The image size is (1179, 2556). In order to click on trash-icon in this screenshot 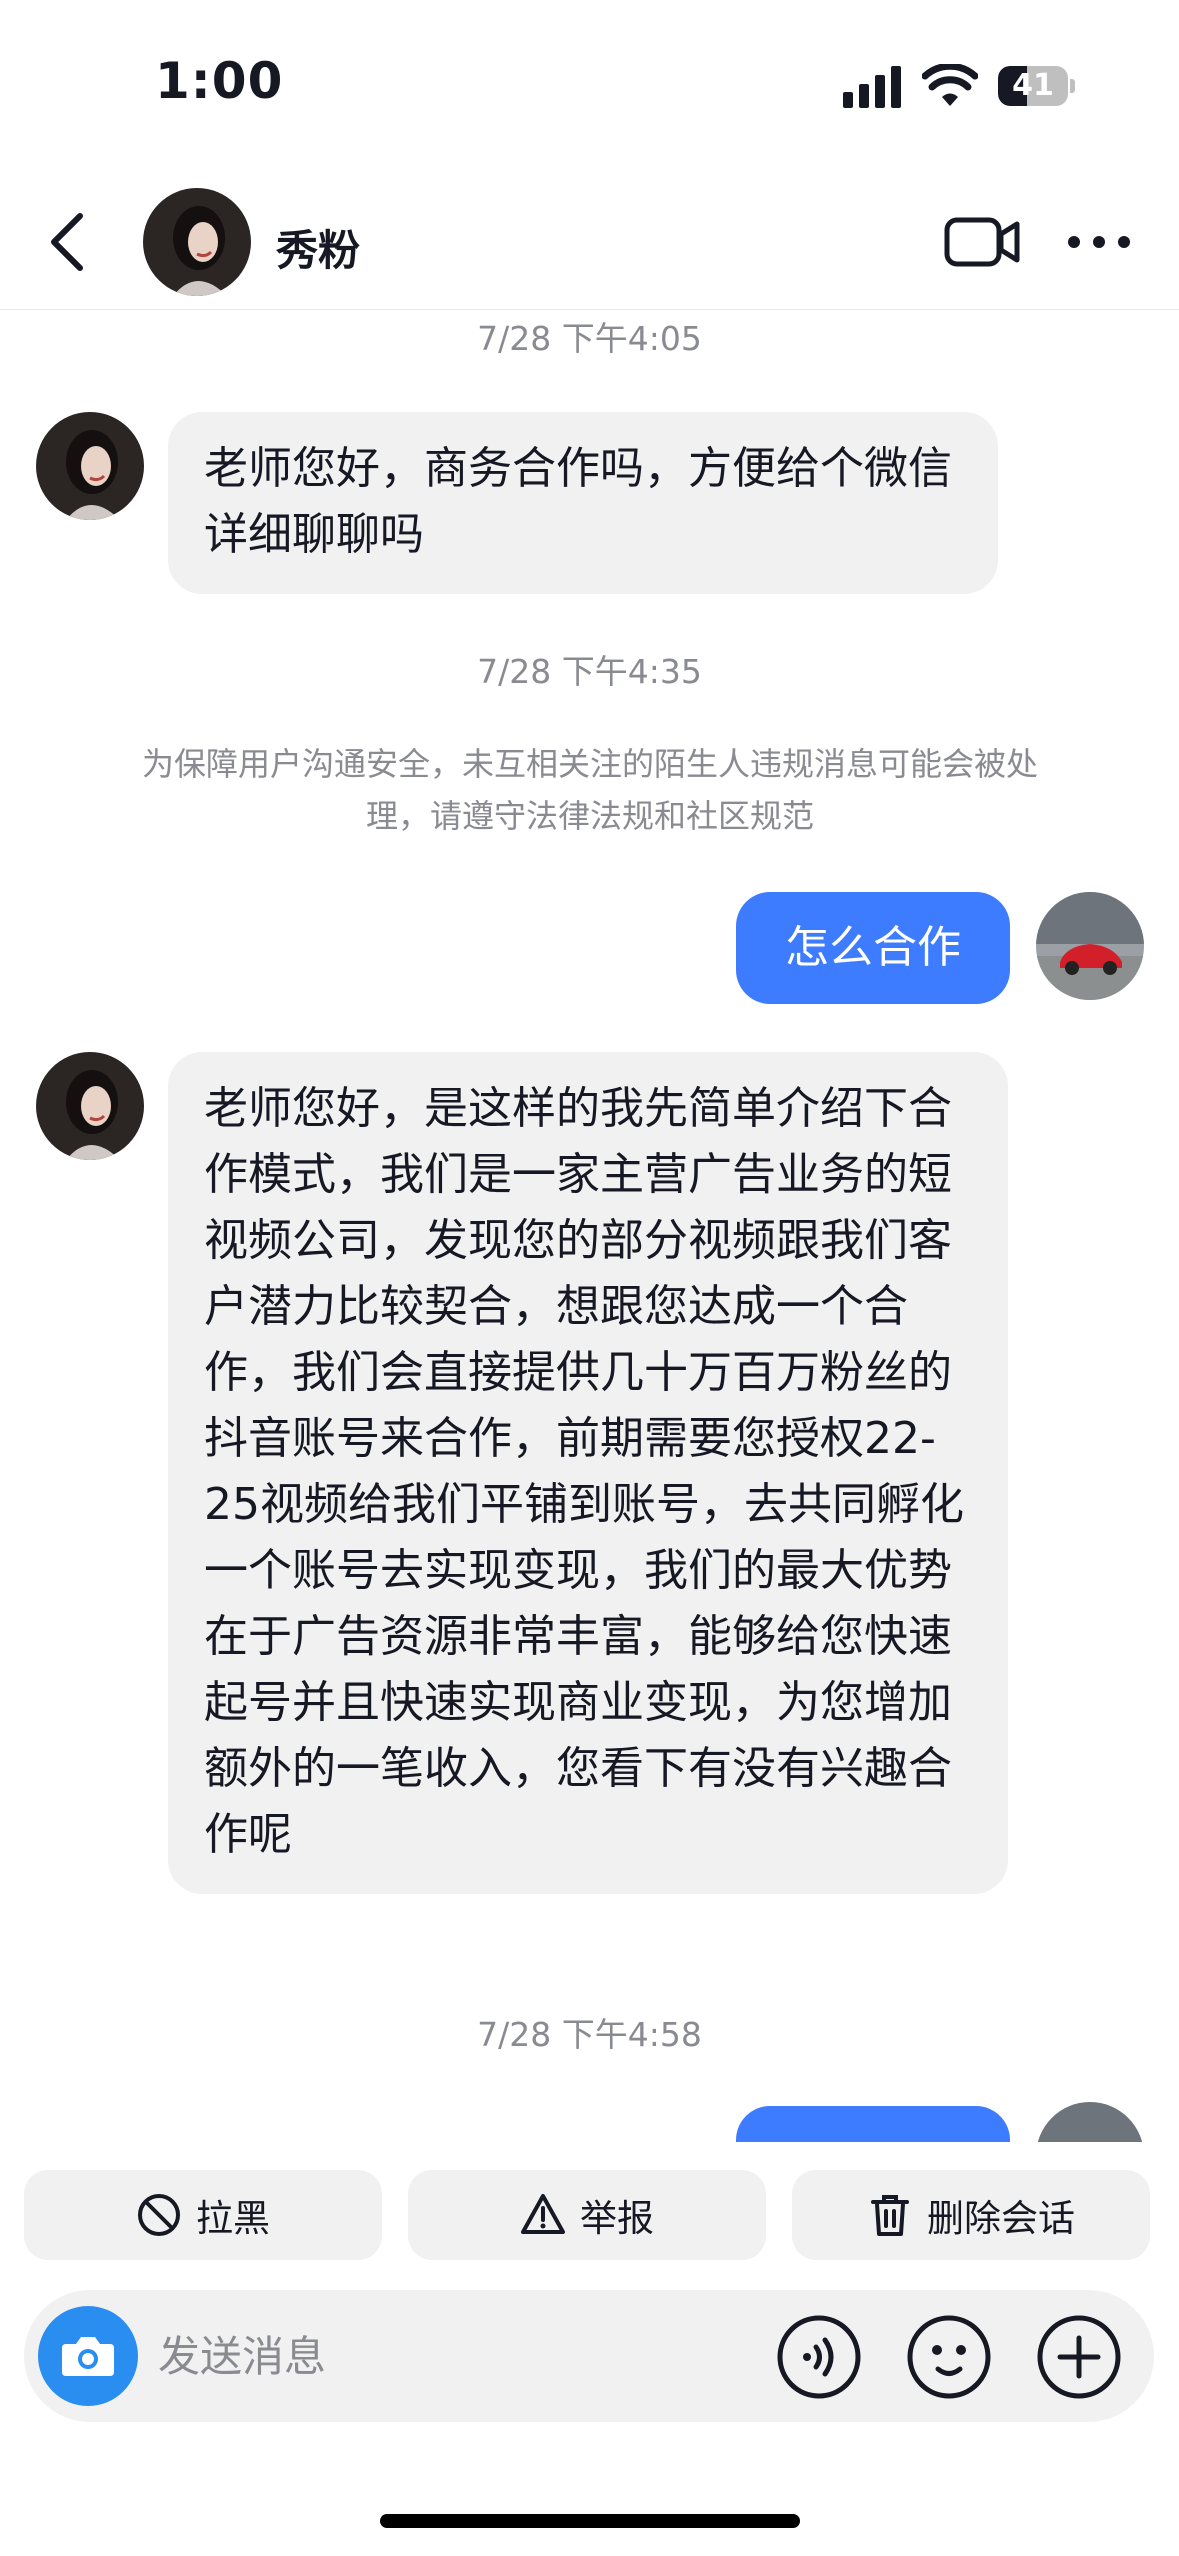, I will do `click(890, 2215)`.